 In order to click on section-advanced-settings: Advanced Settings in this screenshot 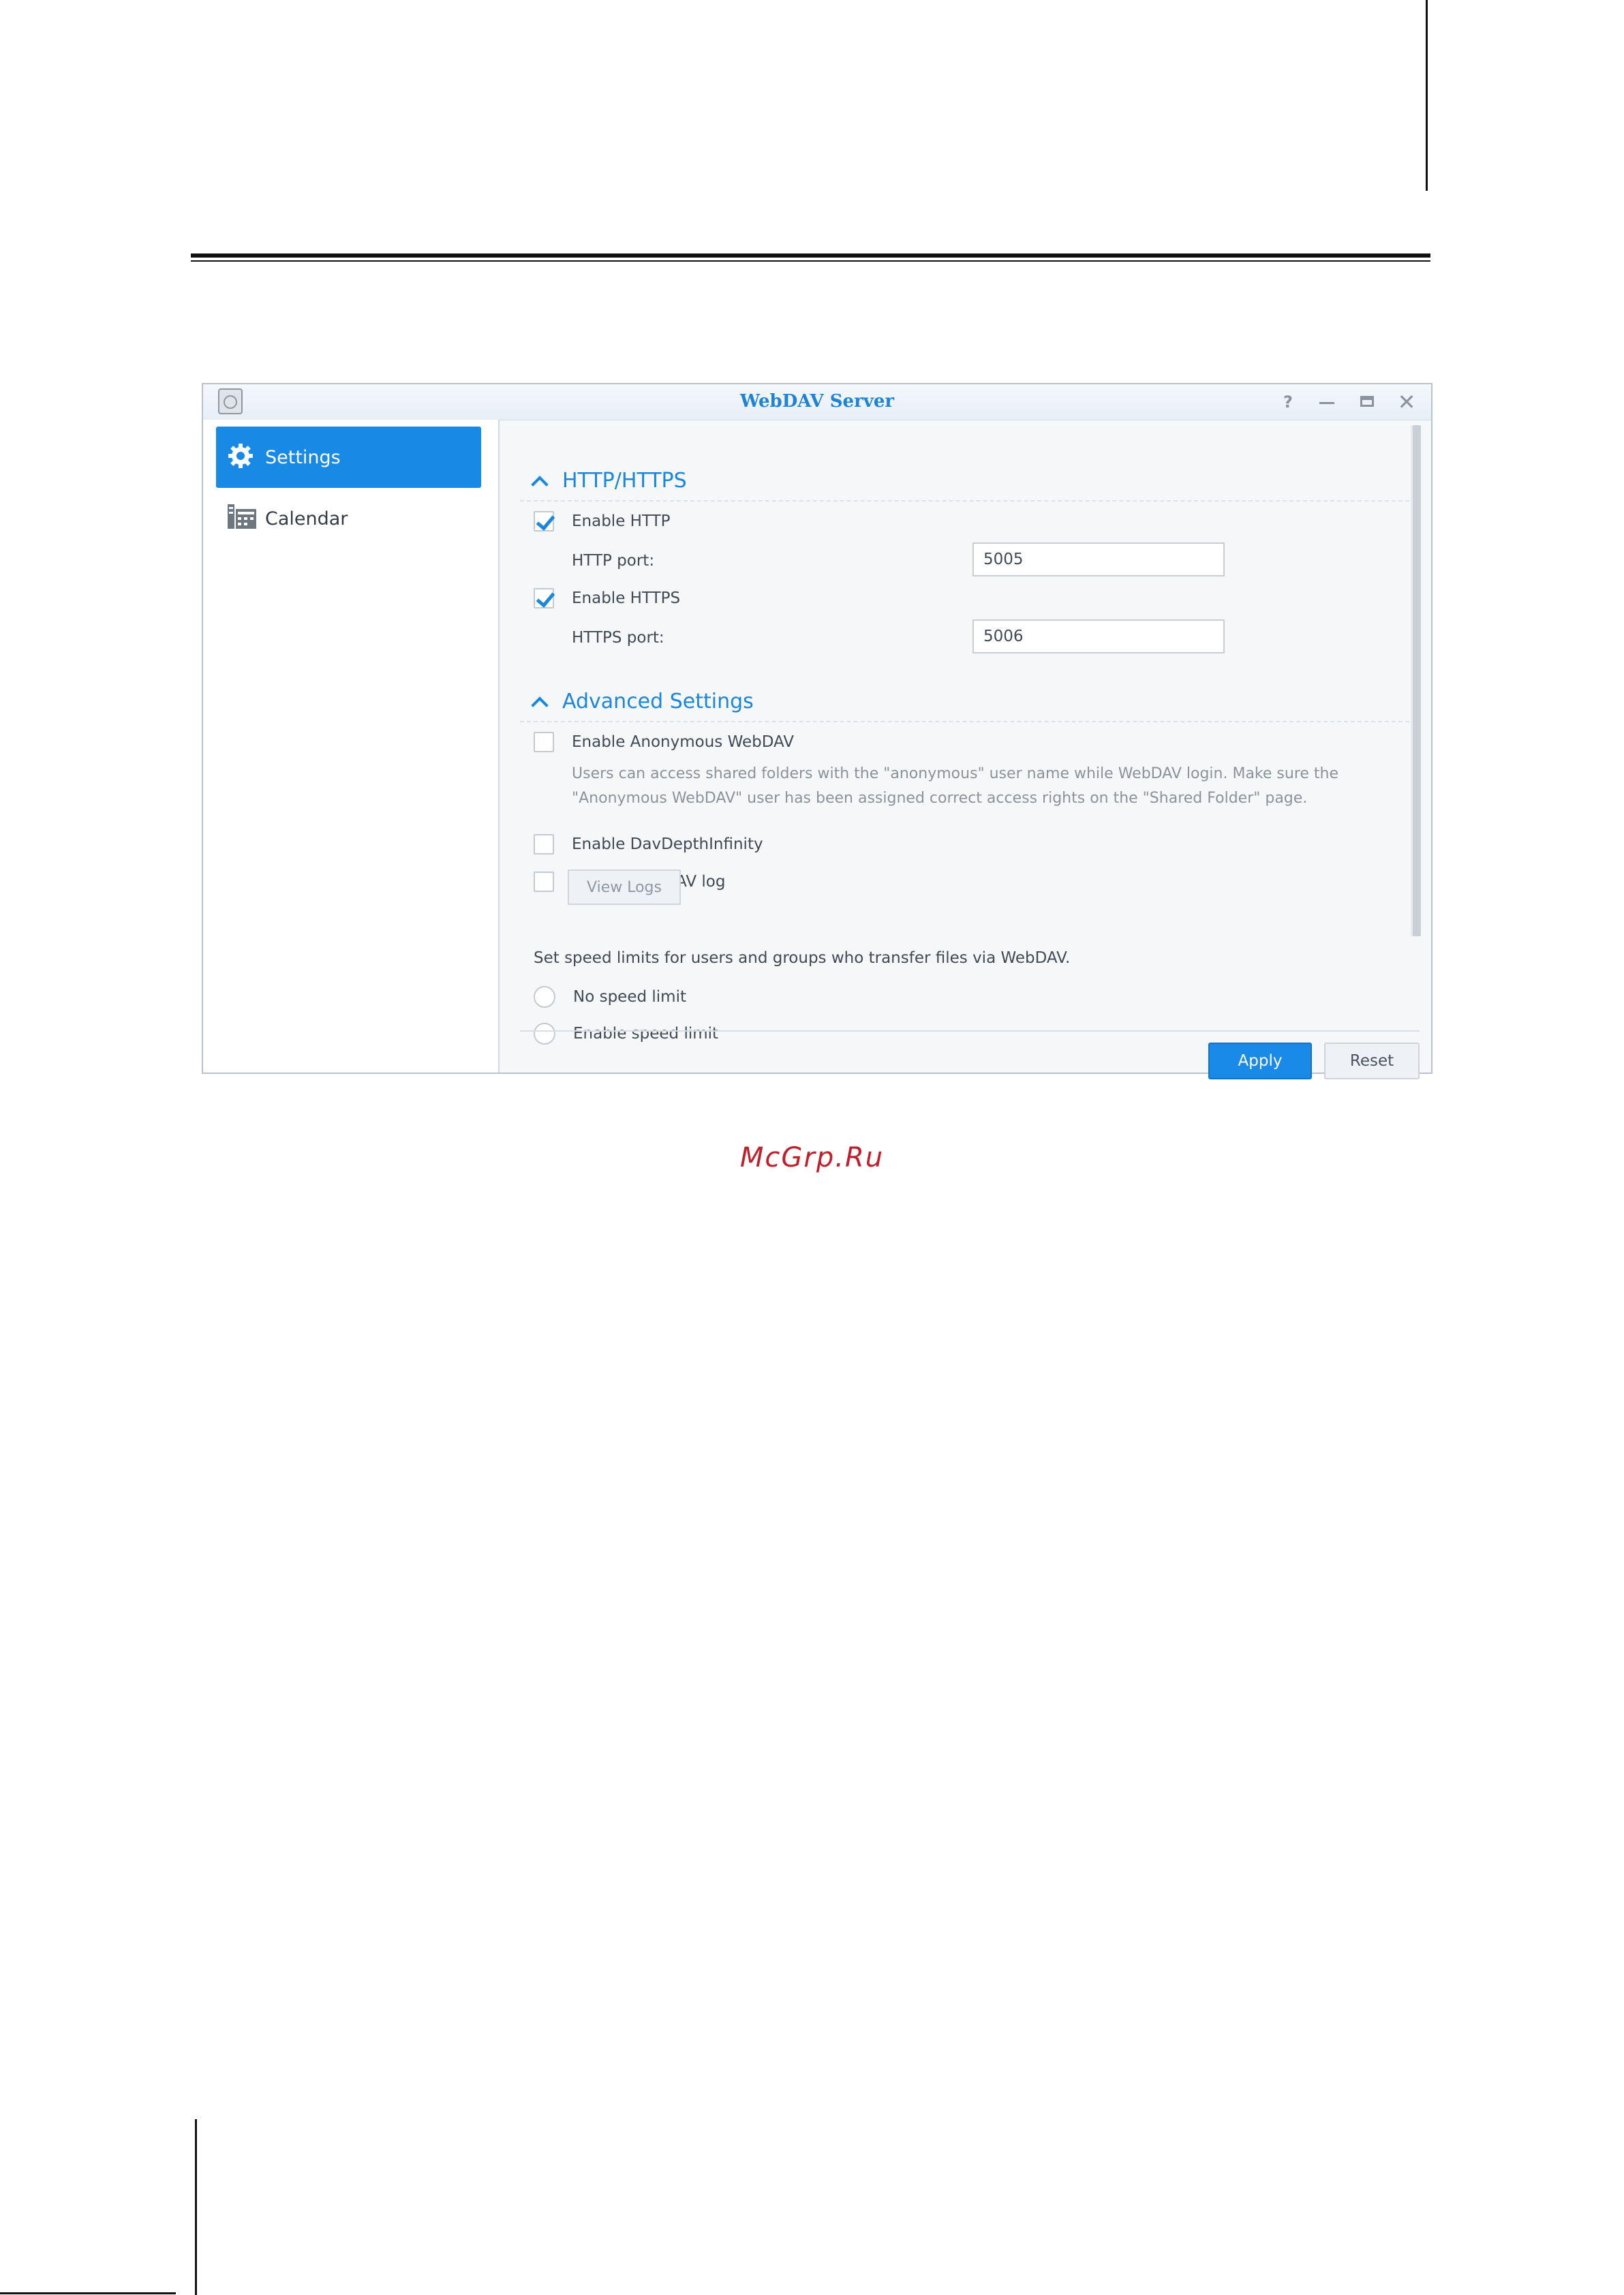, I will do `click(642, 702)`.